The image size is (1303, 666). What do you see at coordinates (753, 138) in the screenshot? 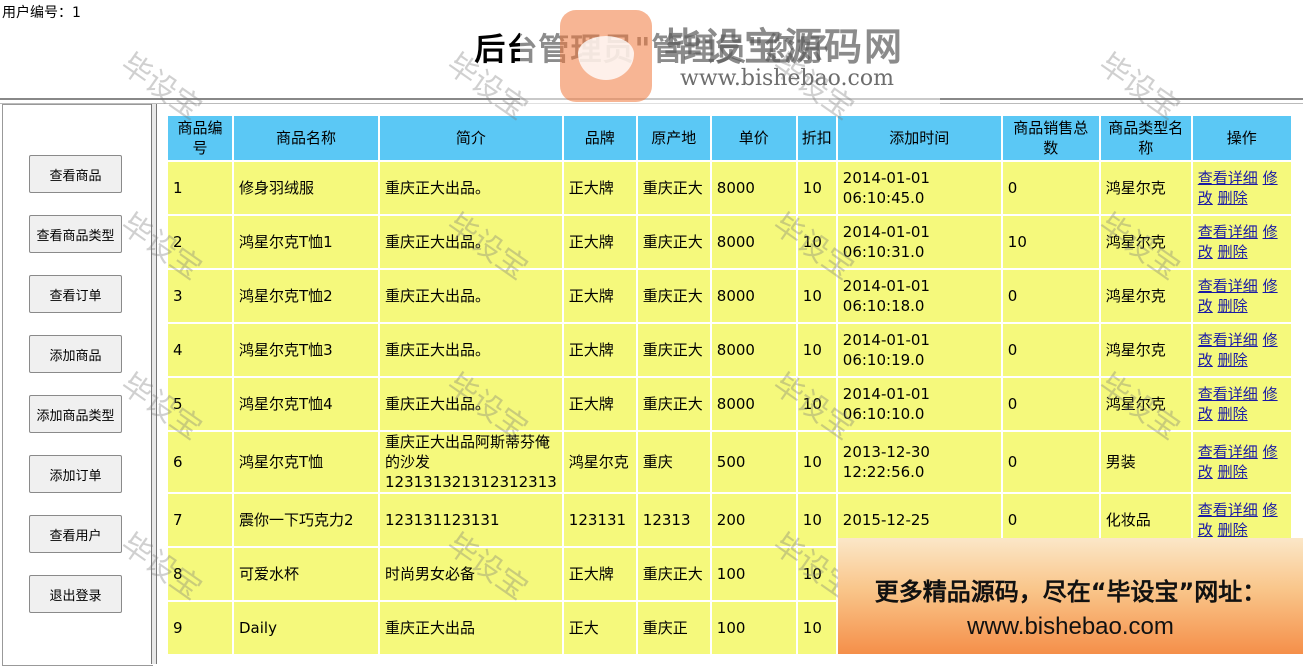
I see `col-header-price: 单价` at bounding box center [753, 138].